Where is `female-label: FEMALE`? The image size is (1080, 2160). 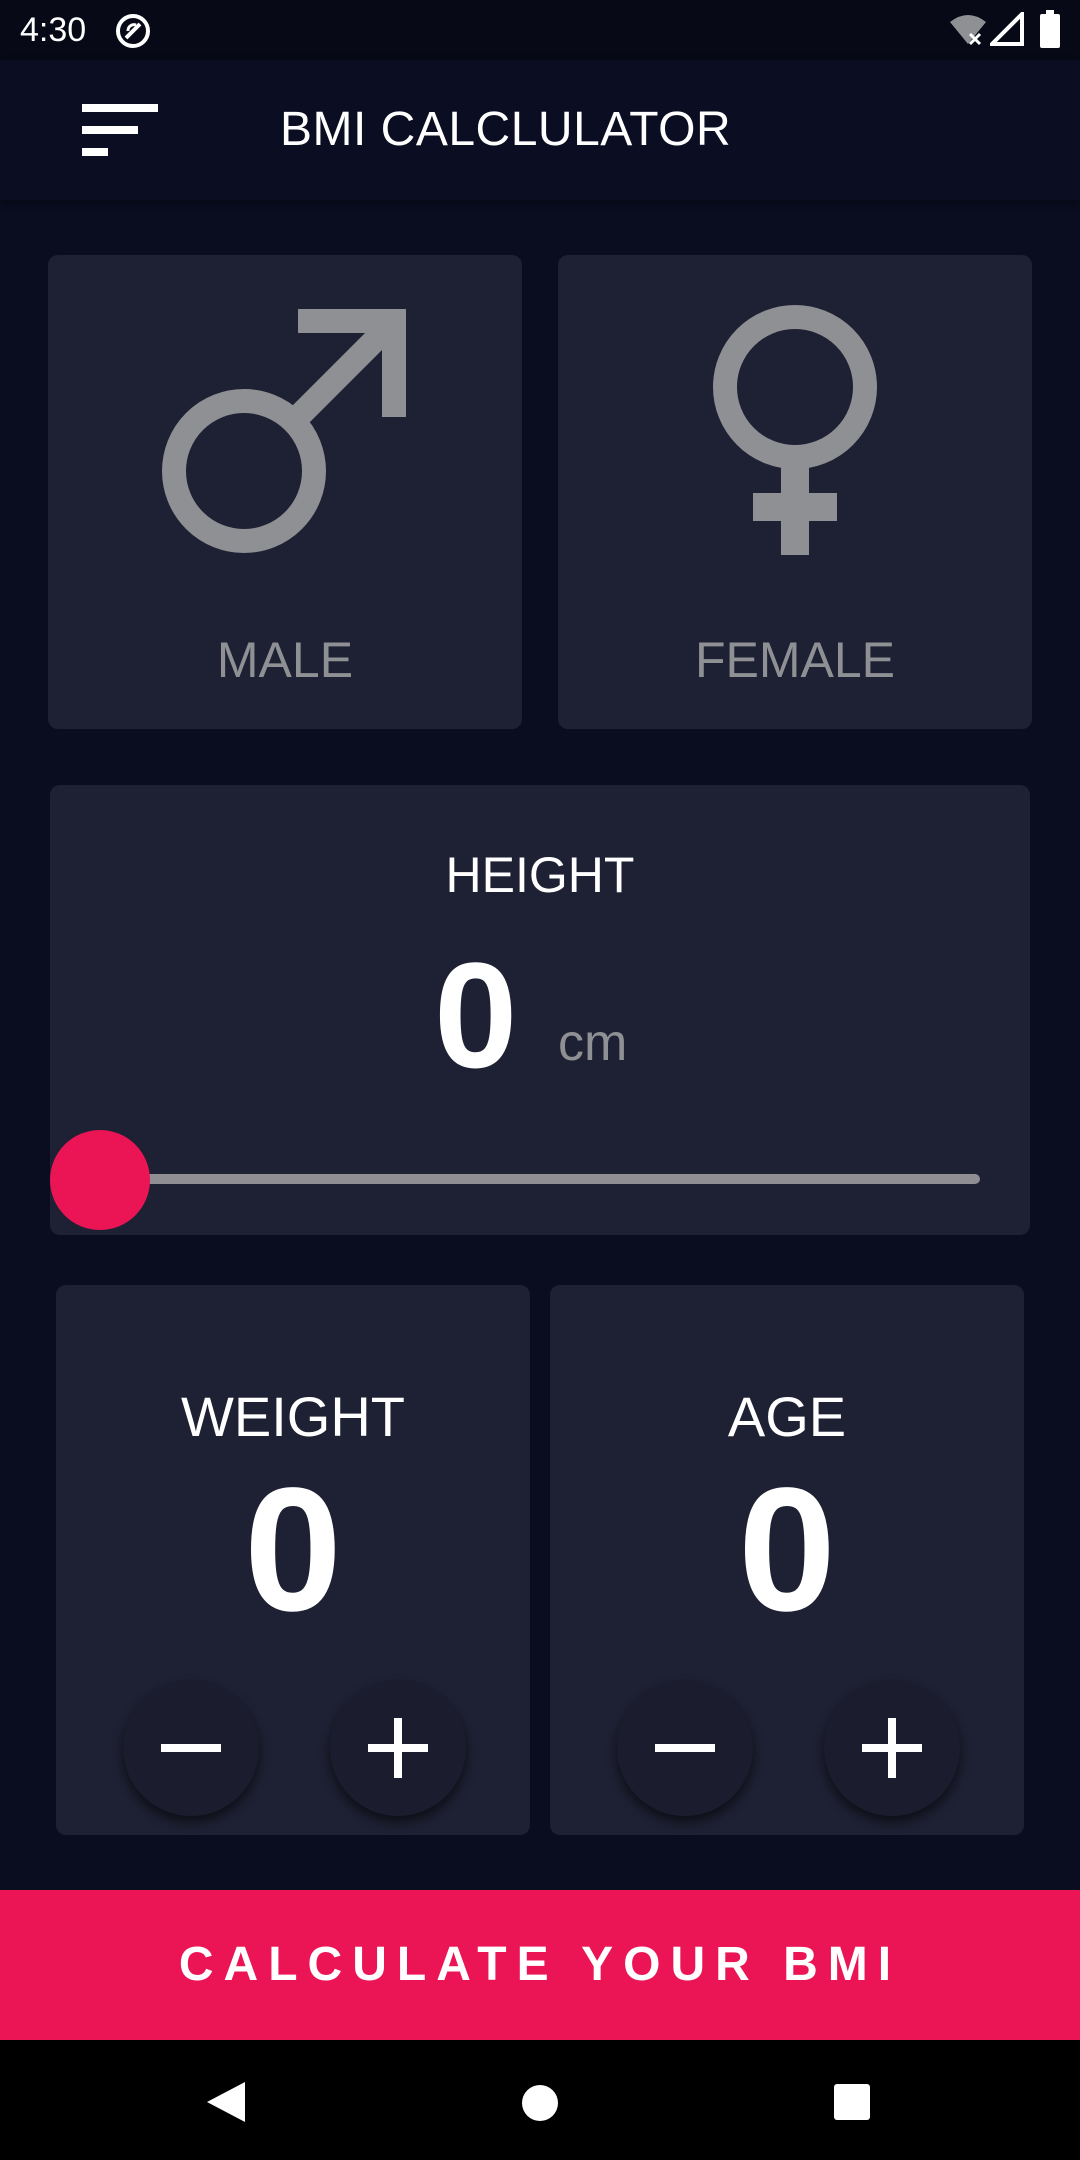 female-label: FEMALE is located at coordinates (795, 660).